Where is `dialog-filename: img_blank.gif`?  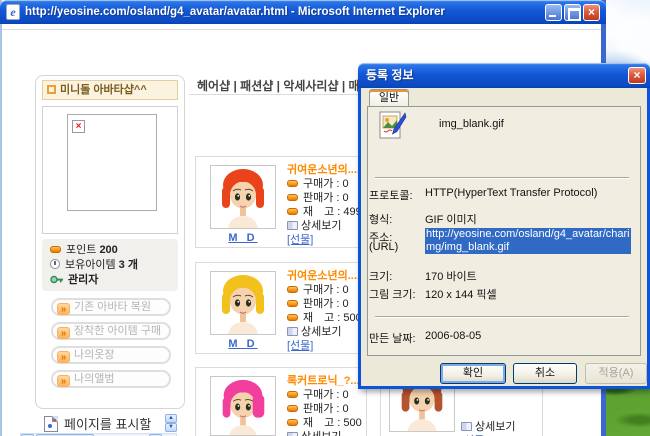 dialog-filename: img_blank.gif is located at coordinates (471, 124).